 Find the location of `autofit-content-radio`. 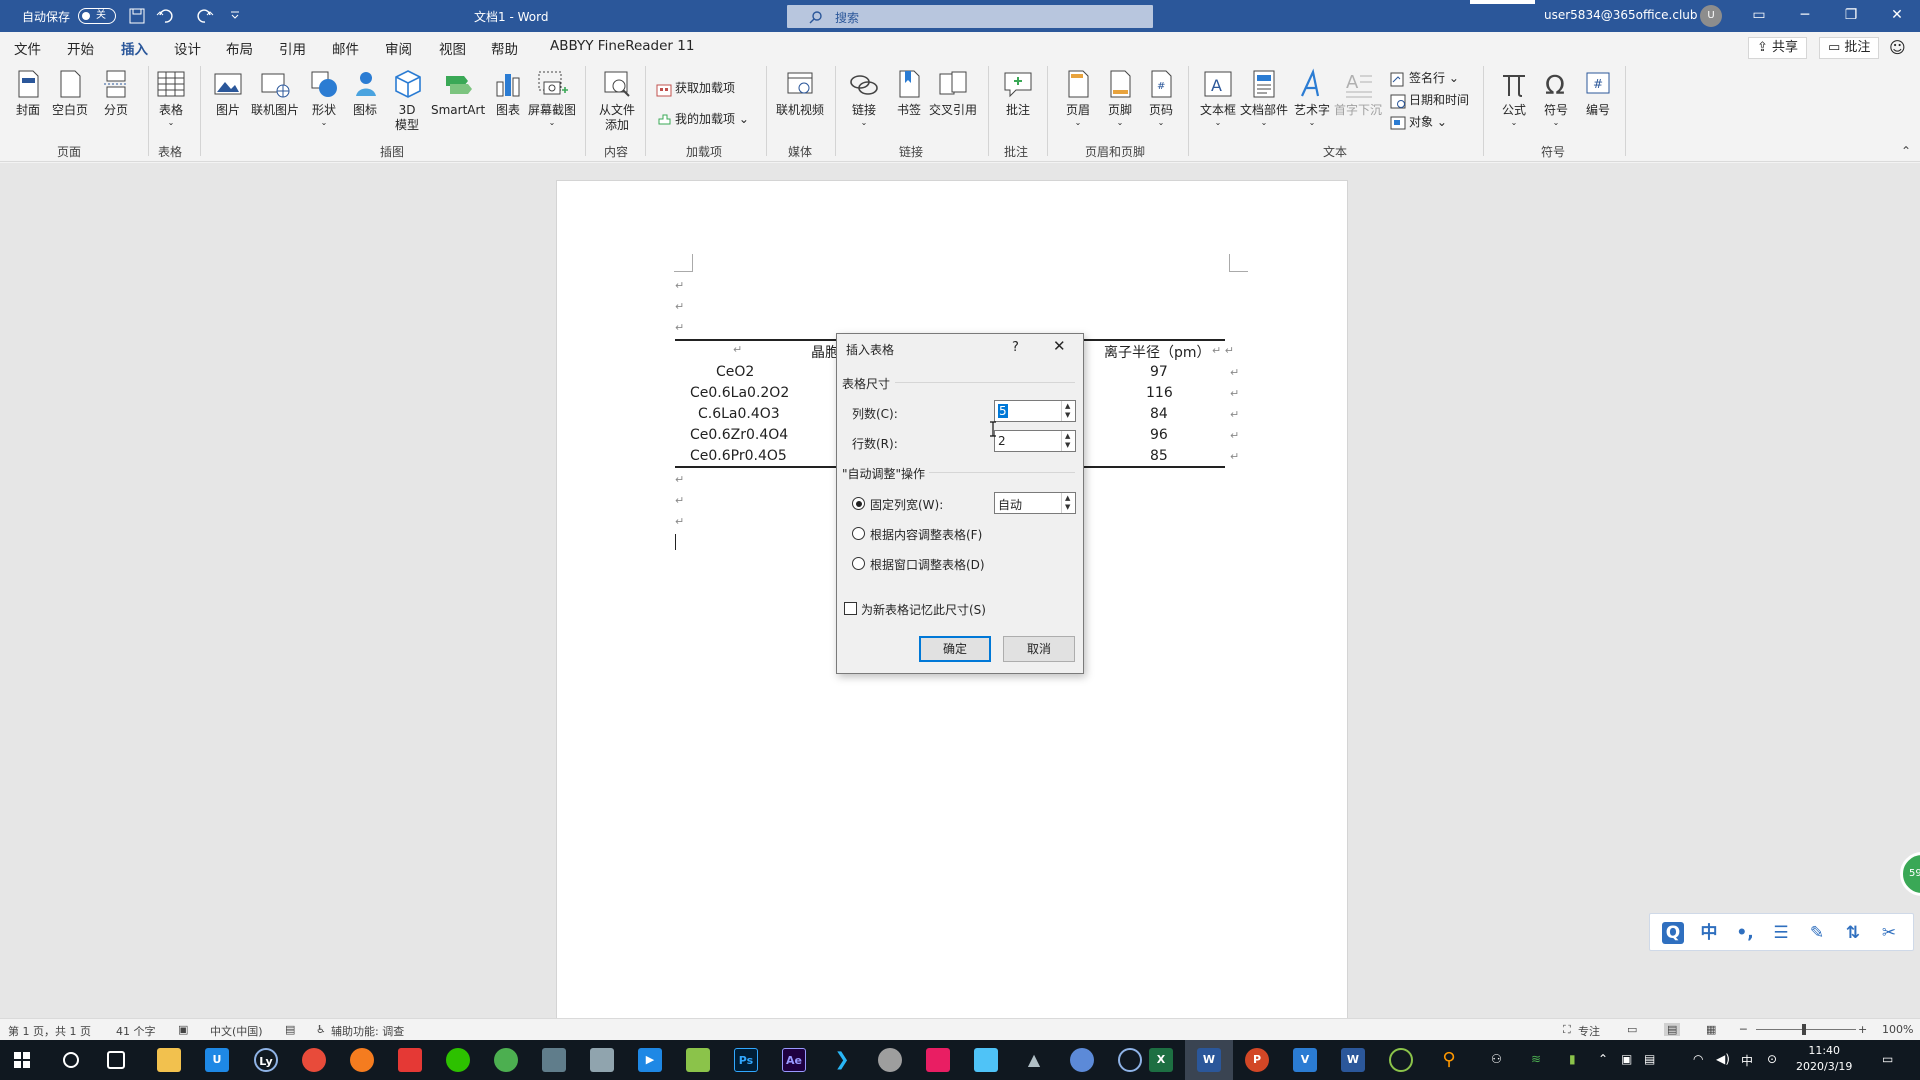

autofit-content-radio is located at coordinates (858, 533).